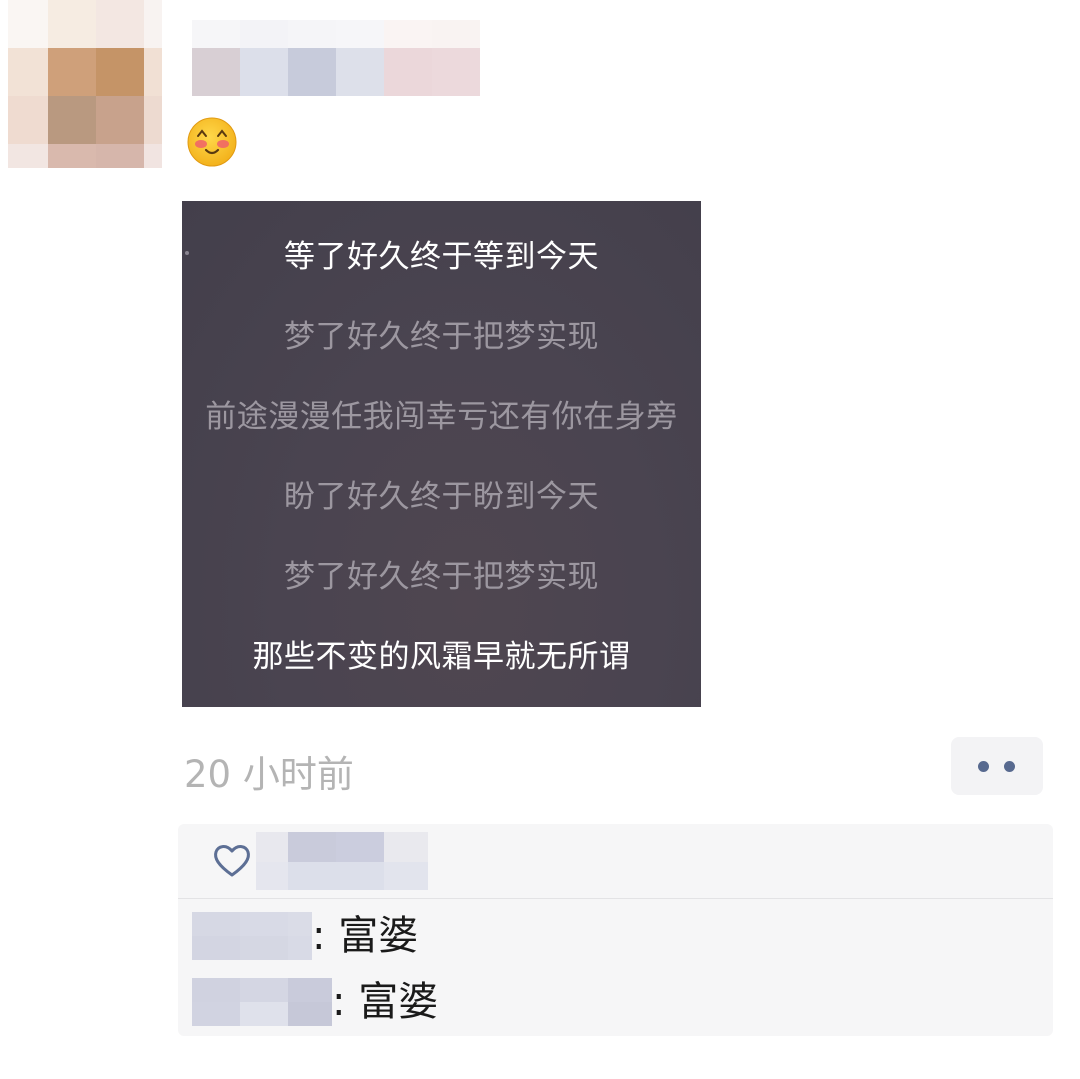  What do you see at coordinates (85, 84) in the screenshot?
I see `avatar` at bounding box center [85, 84].